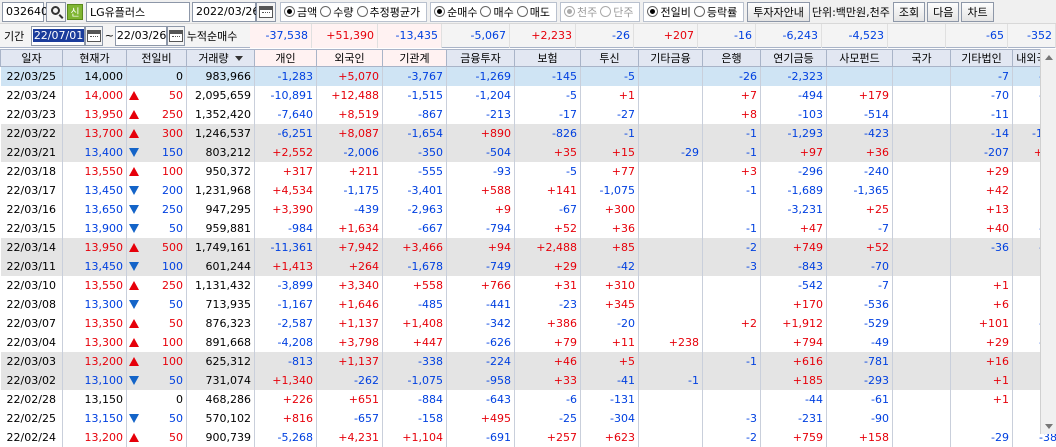  What do you see at coordinates (286, 380) in the screenshot?
I see `investor-value-cell: +1,340` at bounding box center [286, 380].